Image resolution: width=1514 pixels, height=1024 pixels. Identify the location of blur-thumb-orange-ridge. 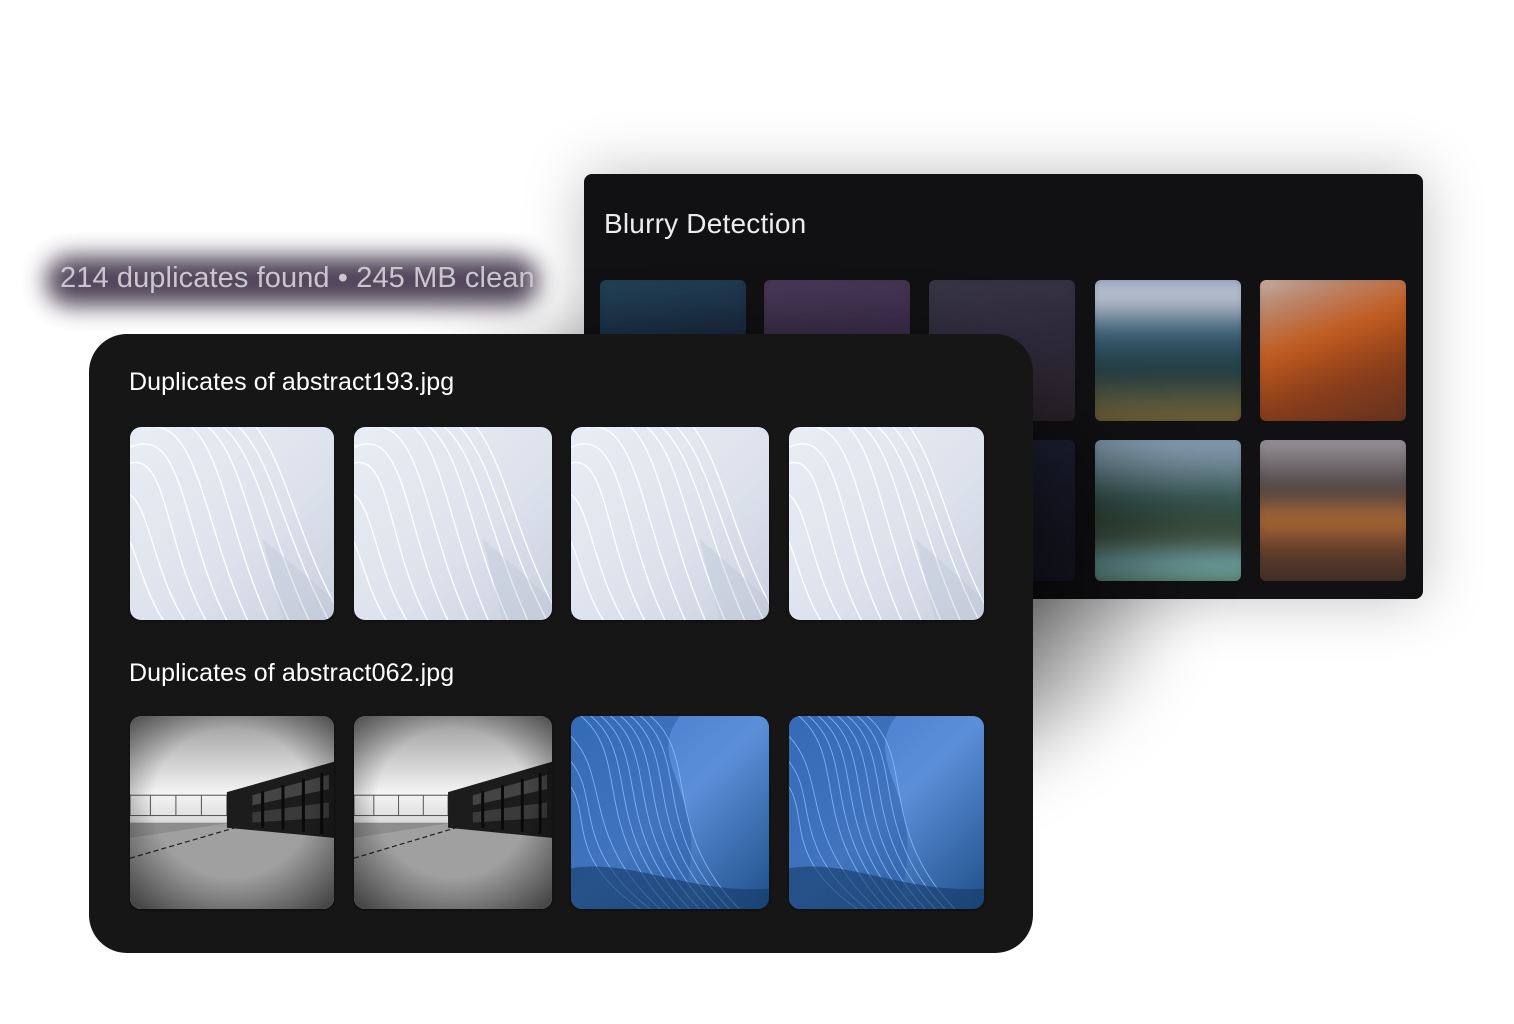
(1333, 350).